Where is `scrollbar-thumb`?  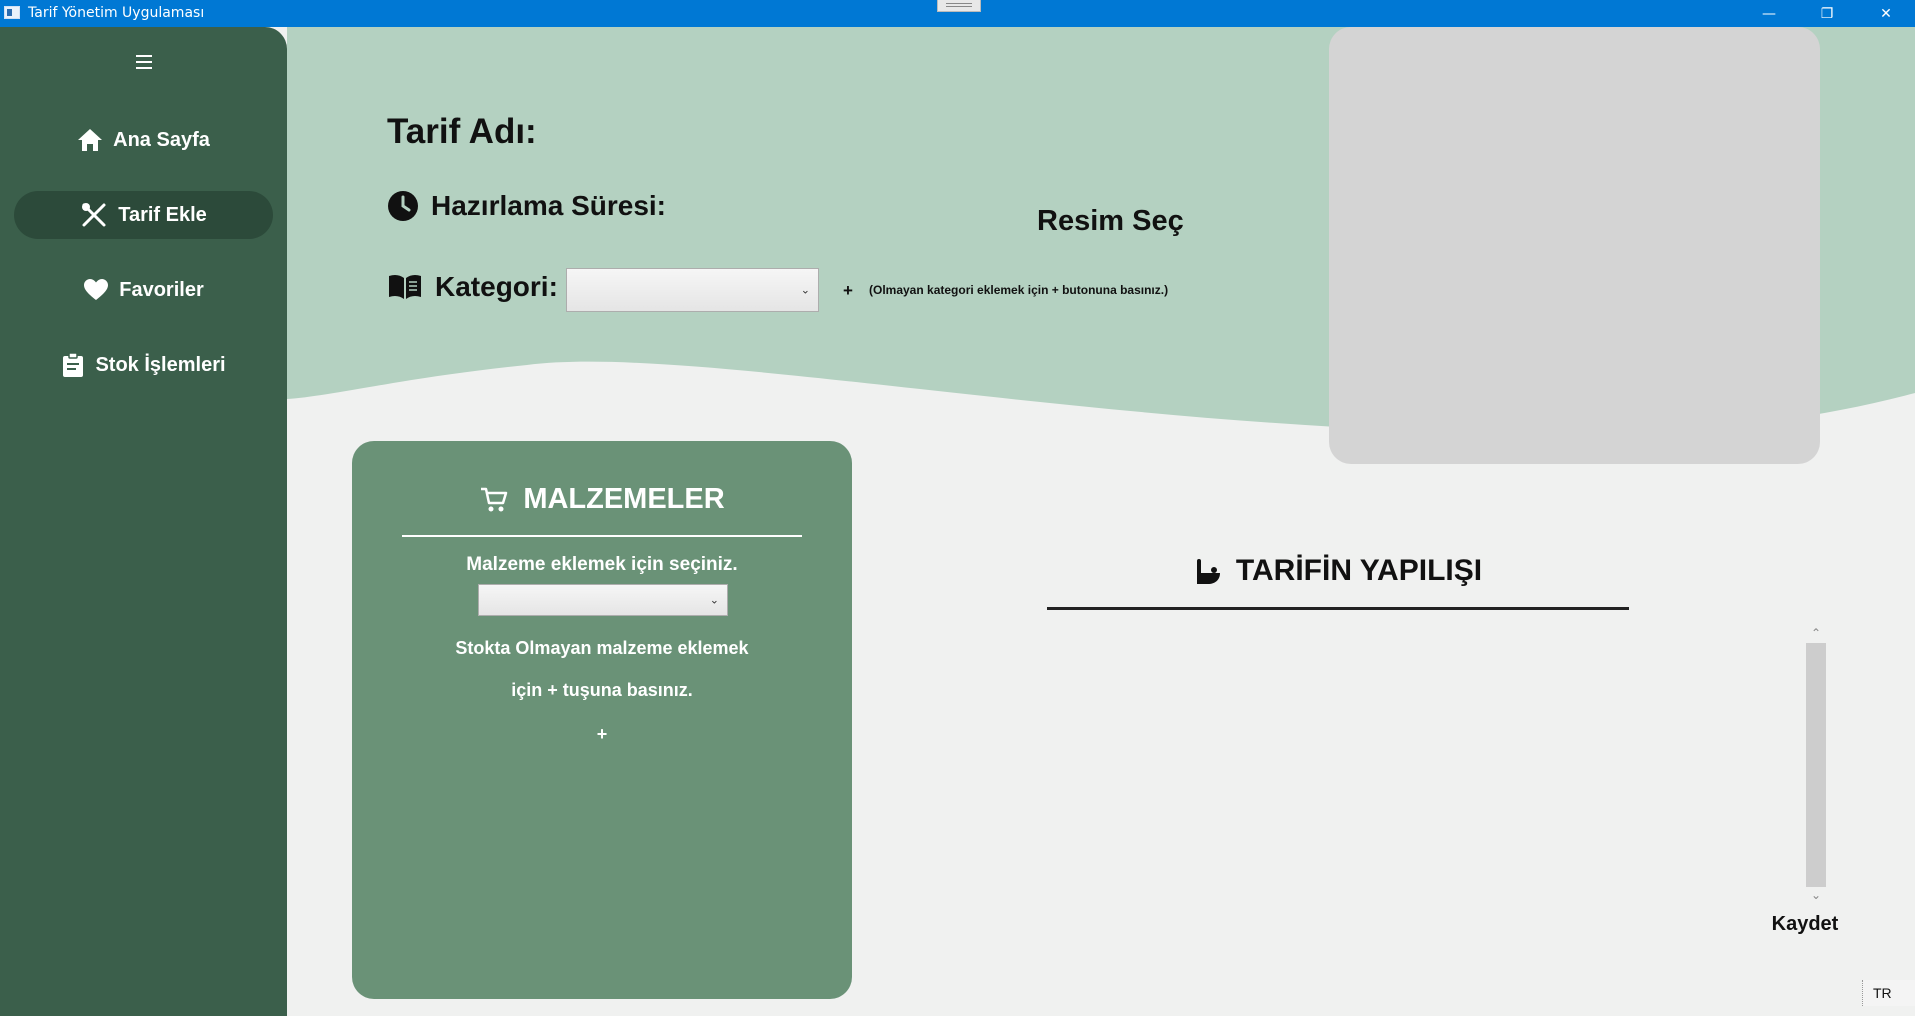
scrollbar-thumb is located at coordinates (1816, 765).